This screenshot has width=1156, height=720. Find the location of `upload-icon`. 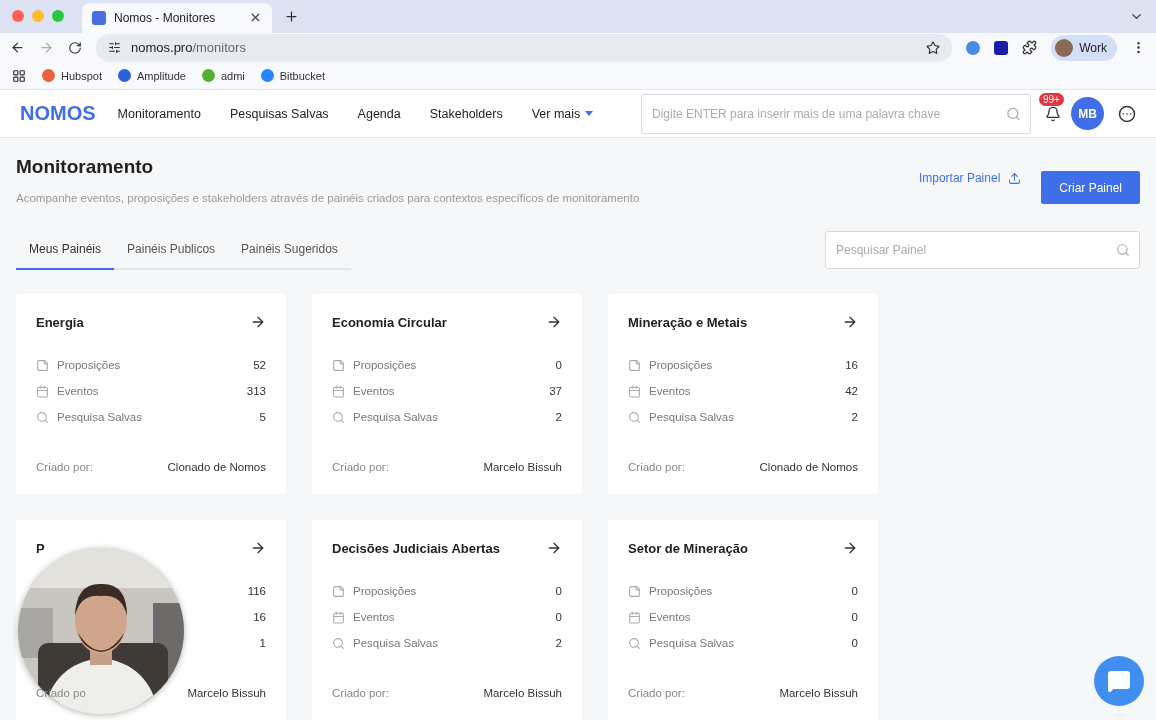

upload-icon is located at coordinates (1015, 178).